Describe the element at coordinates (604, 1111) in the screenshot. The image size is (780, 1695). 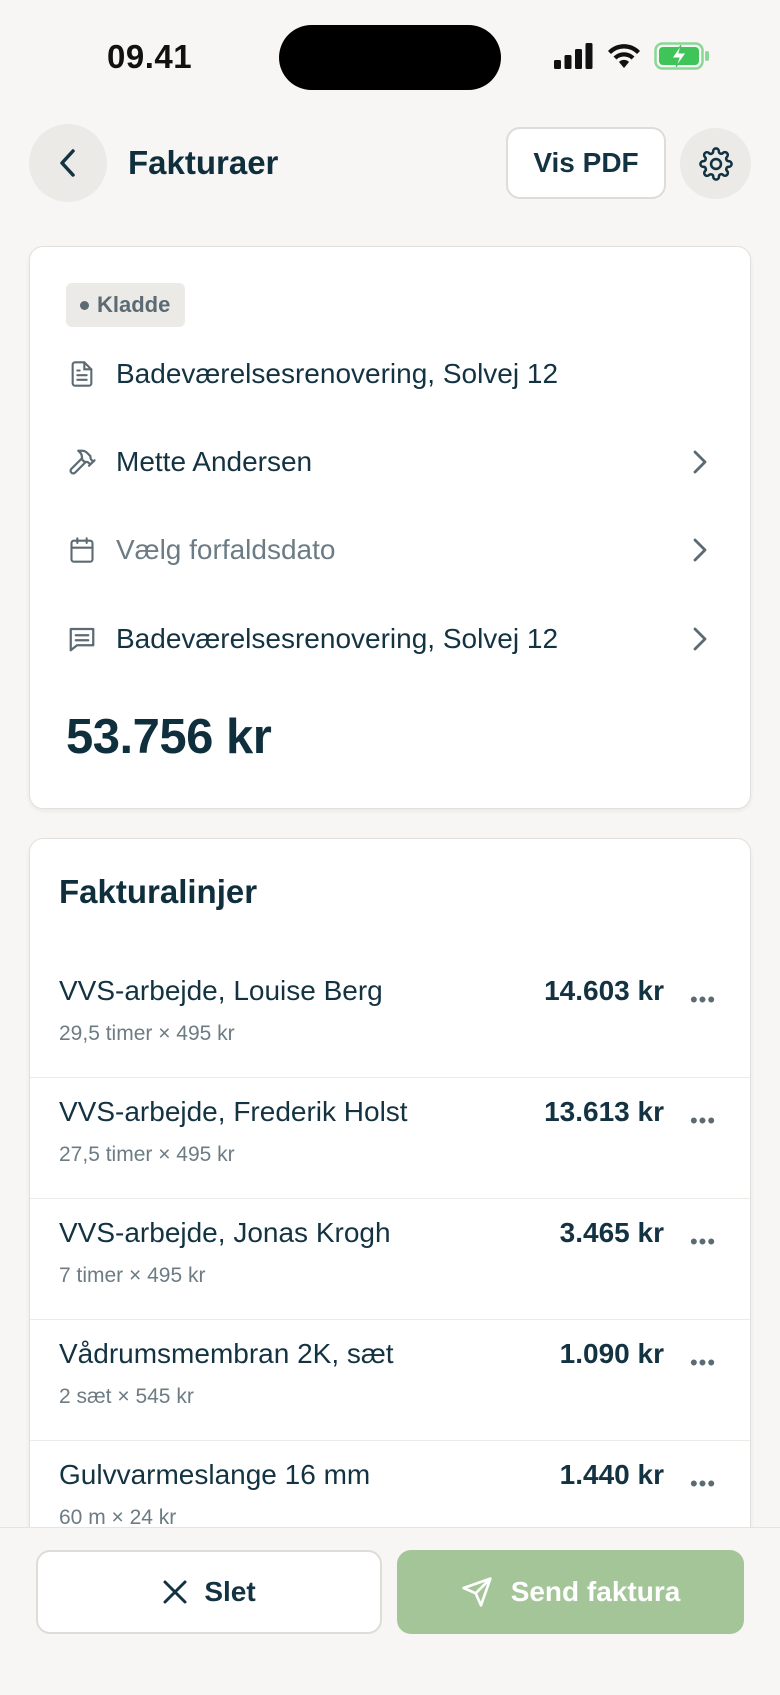
I see `line-amount: 13.613 kr` at that location.